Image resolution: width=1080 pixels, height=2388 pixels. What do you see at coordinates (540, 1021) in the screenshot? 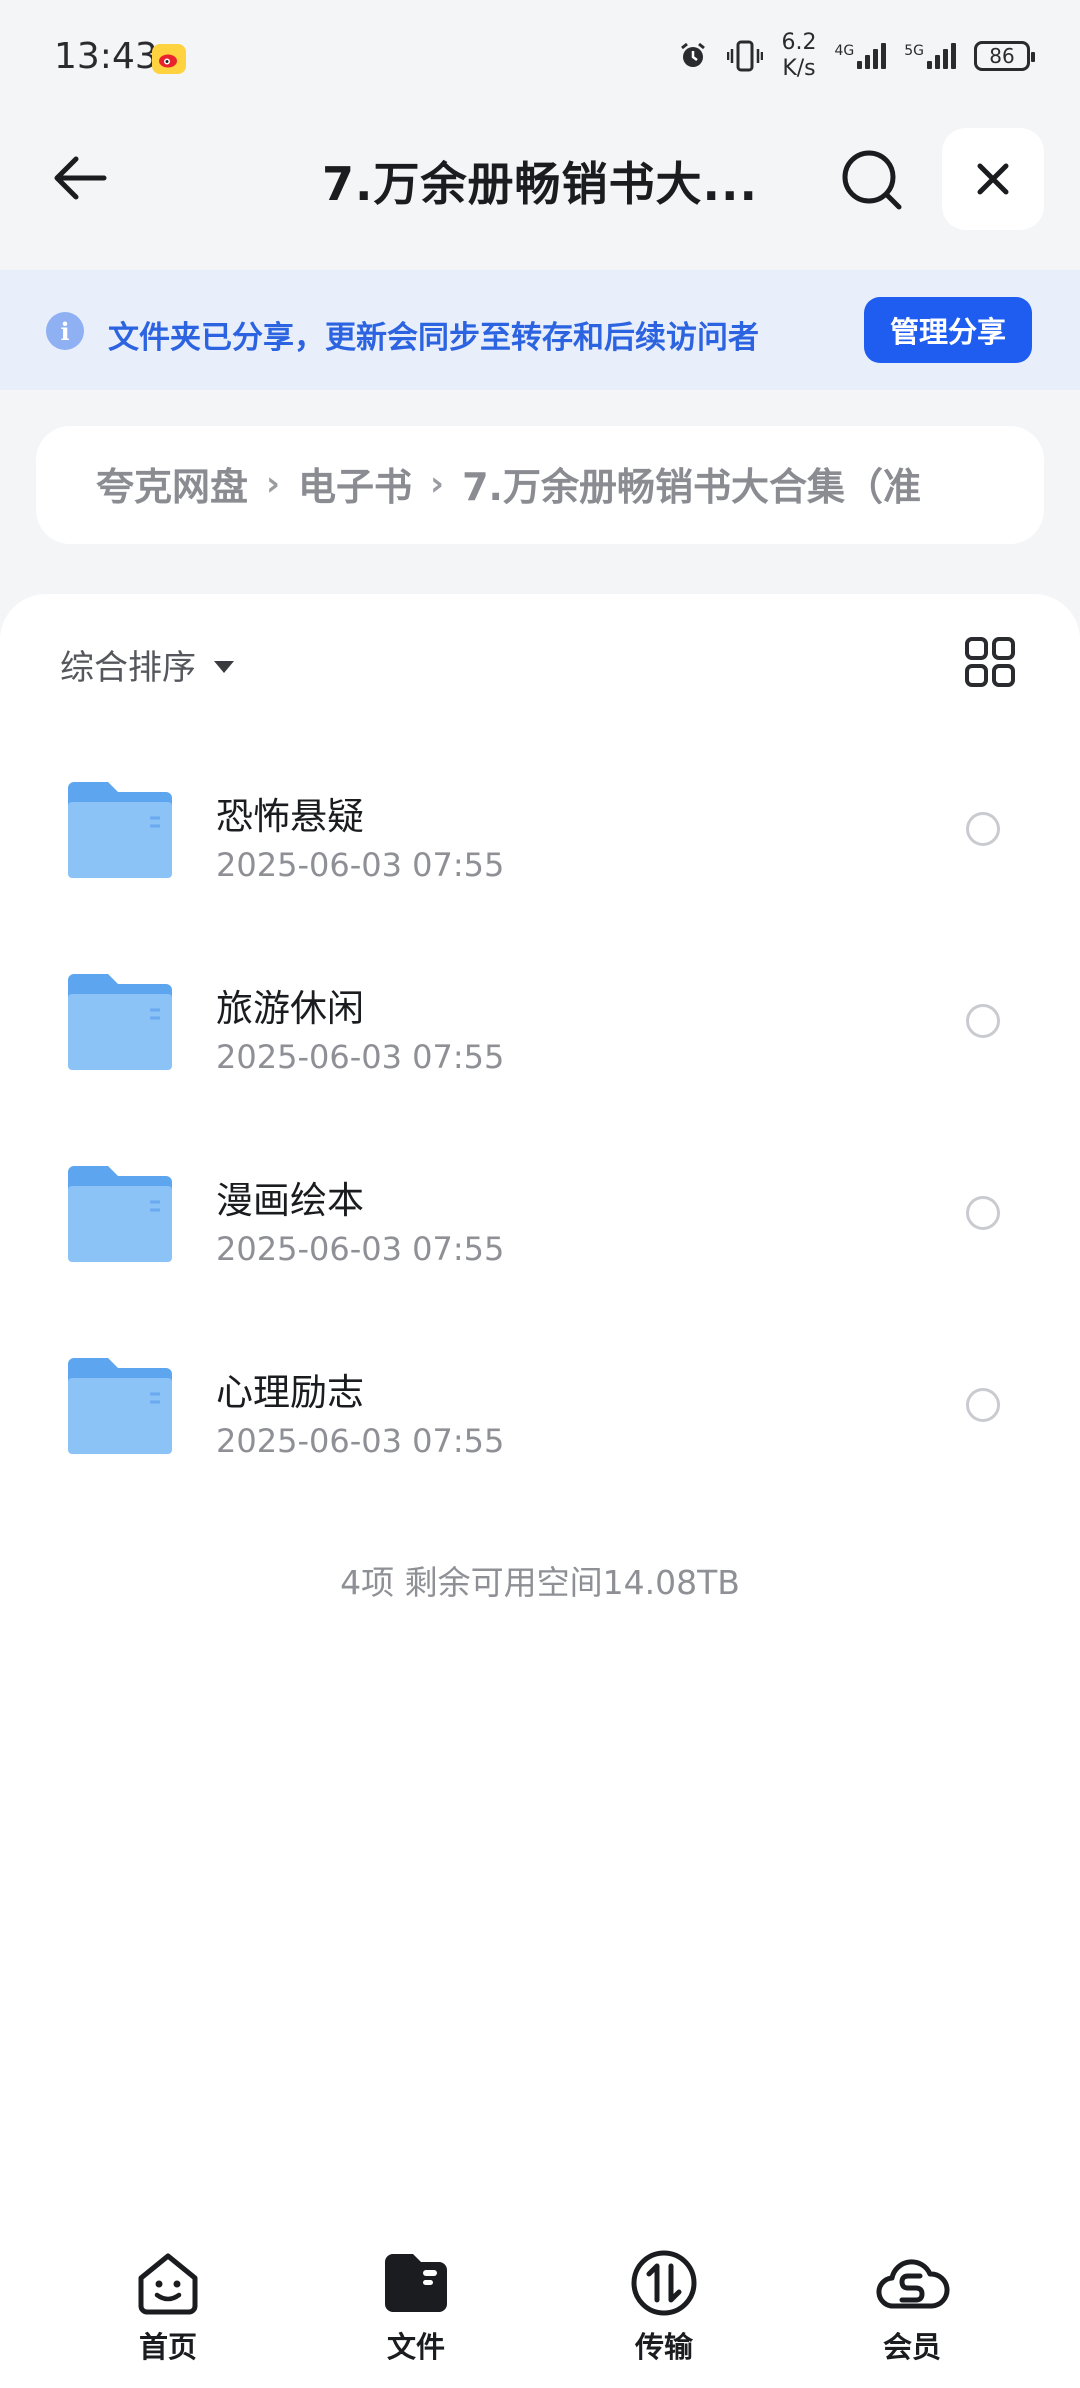
I see `list-item: 旅游休闲 2025-06-03 07:55` at bounding box center [540, 1021].